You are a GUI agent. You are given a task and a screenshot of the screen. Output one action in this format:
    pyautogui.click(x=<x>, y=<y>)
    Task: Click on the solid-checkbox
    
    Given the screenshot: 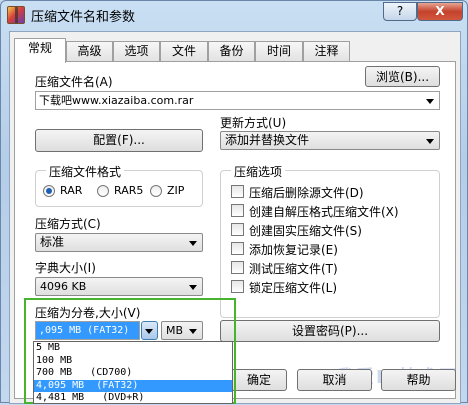 What is the action you would take?
    pyautogui.click(x=237, y=229)
    